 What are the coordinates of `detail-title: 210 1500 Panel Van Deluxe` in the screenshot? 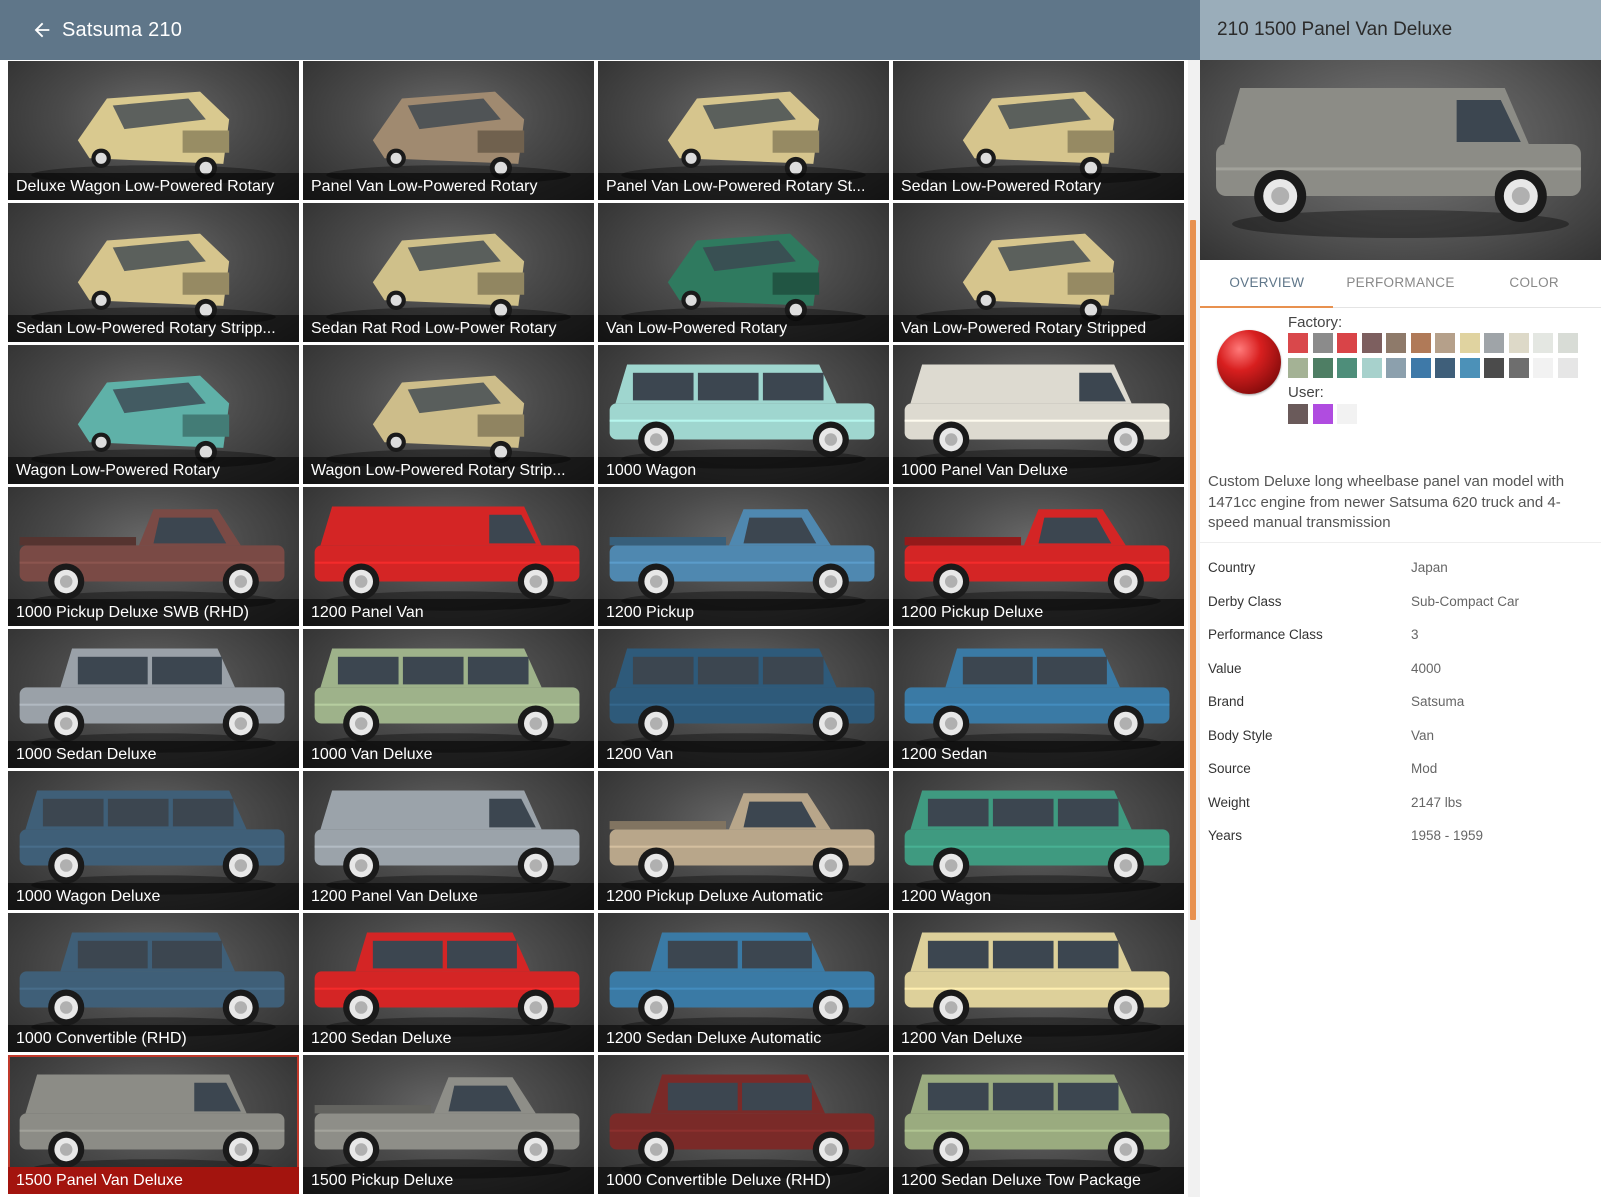 It's located at (1400, 30).